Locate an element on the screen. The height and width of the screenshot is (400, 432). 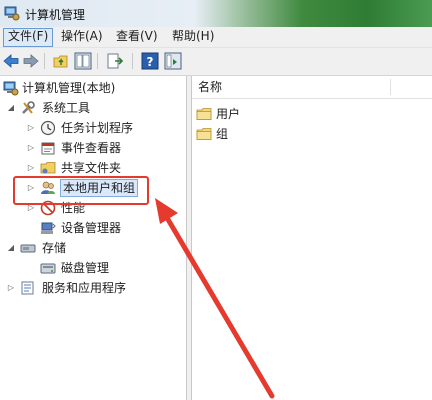
event-viewer-icon is located at coordinates (48, 148).